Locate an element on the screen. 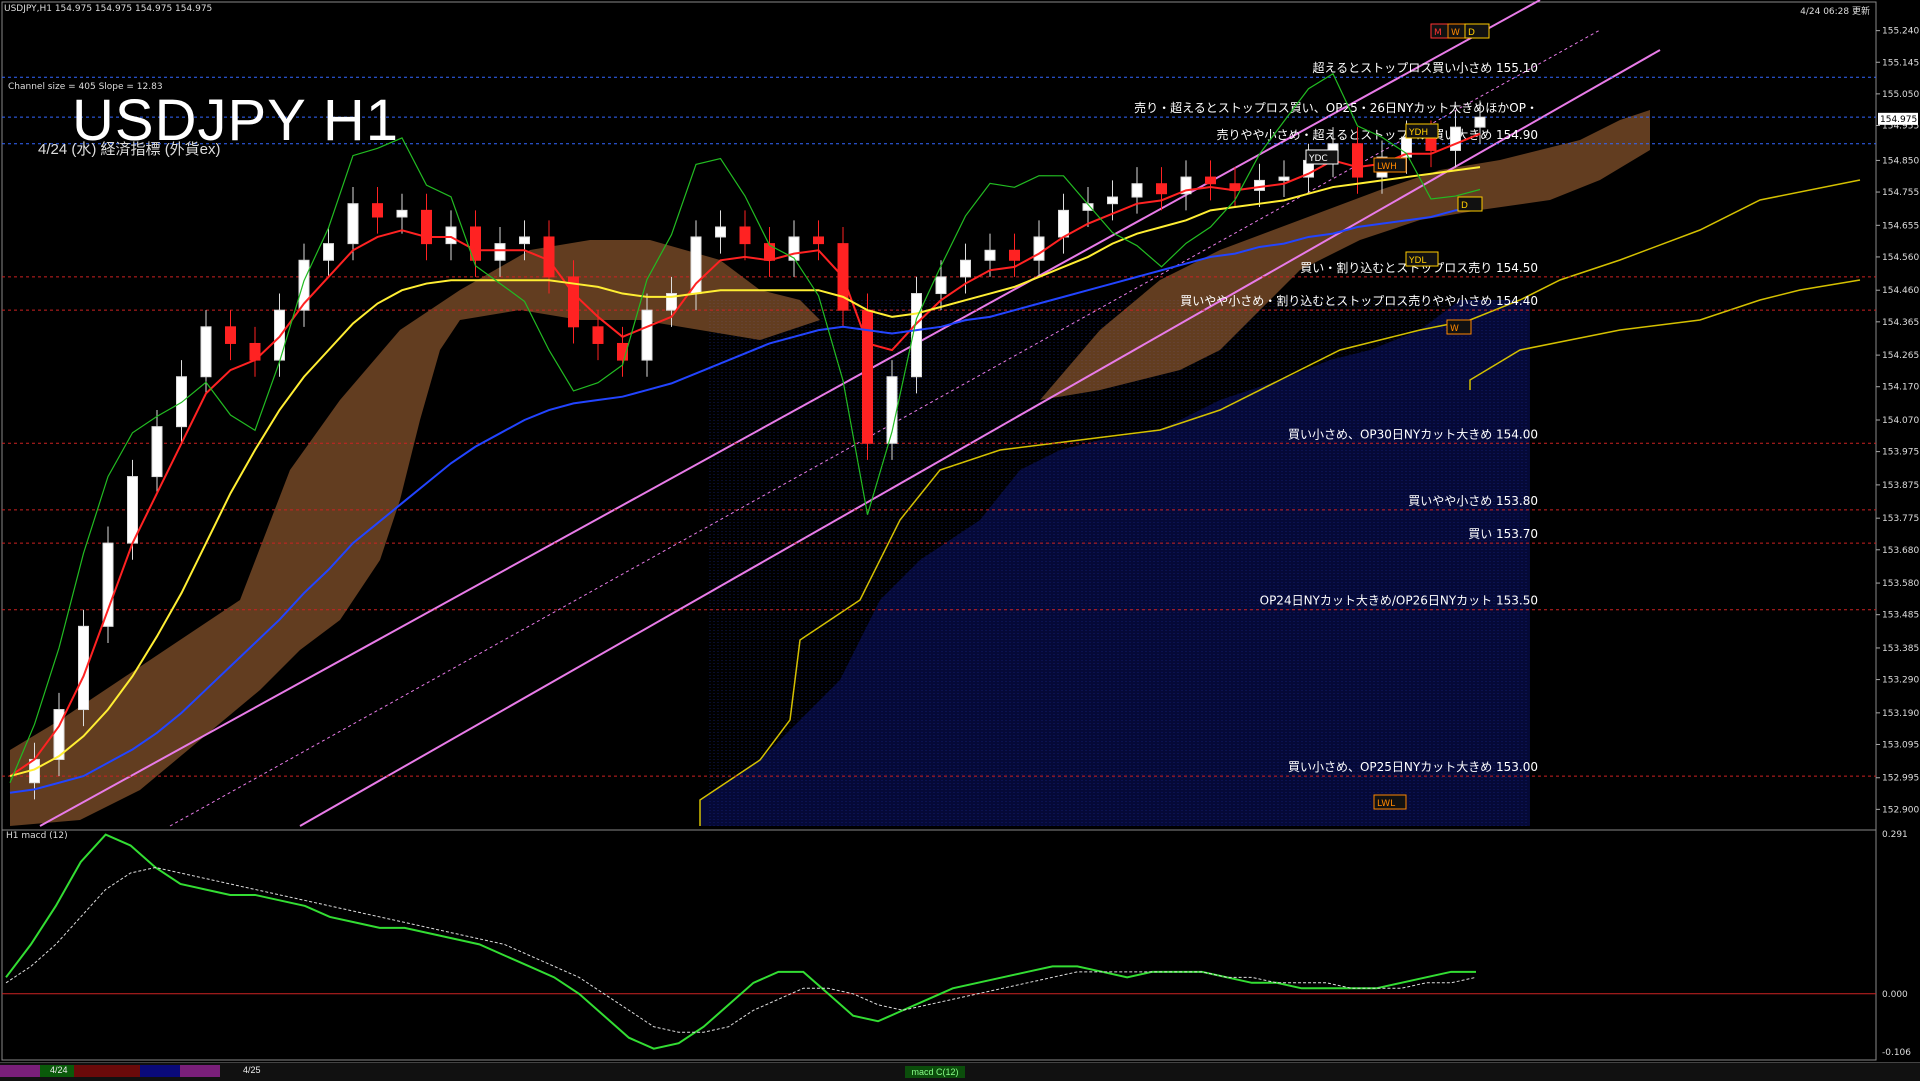 The image size is (1920, 1081). date-label: 4/24 is located at coordinates (59, 1070).